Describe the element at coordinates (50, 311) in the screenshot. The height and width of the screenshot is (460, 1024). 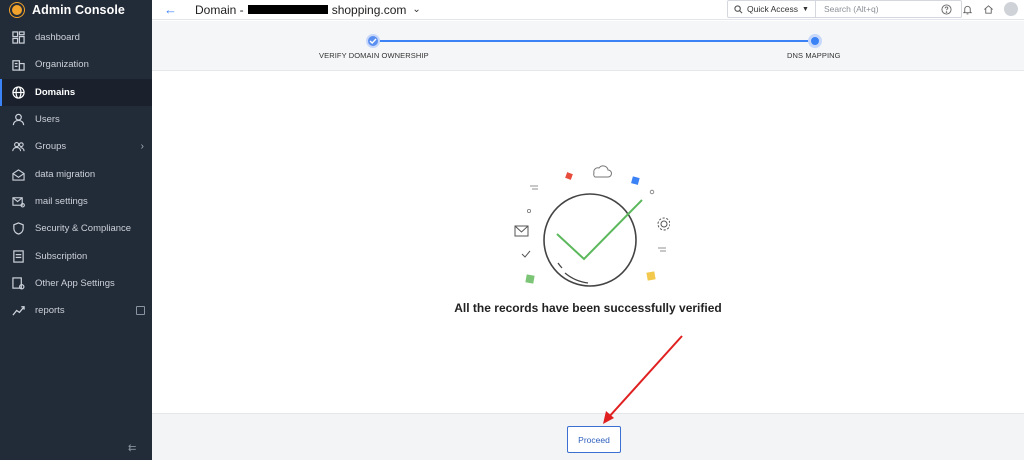
I see `sidebar-item-label: reports` at that location.